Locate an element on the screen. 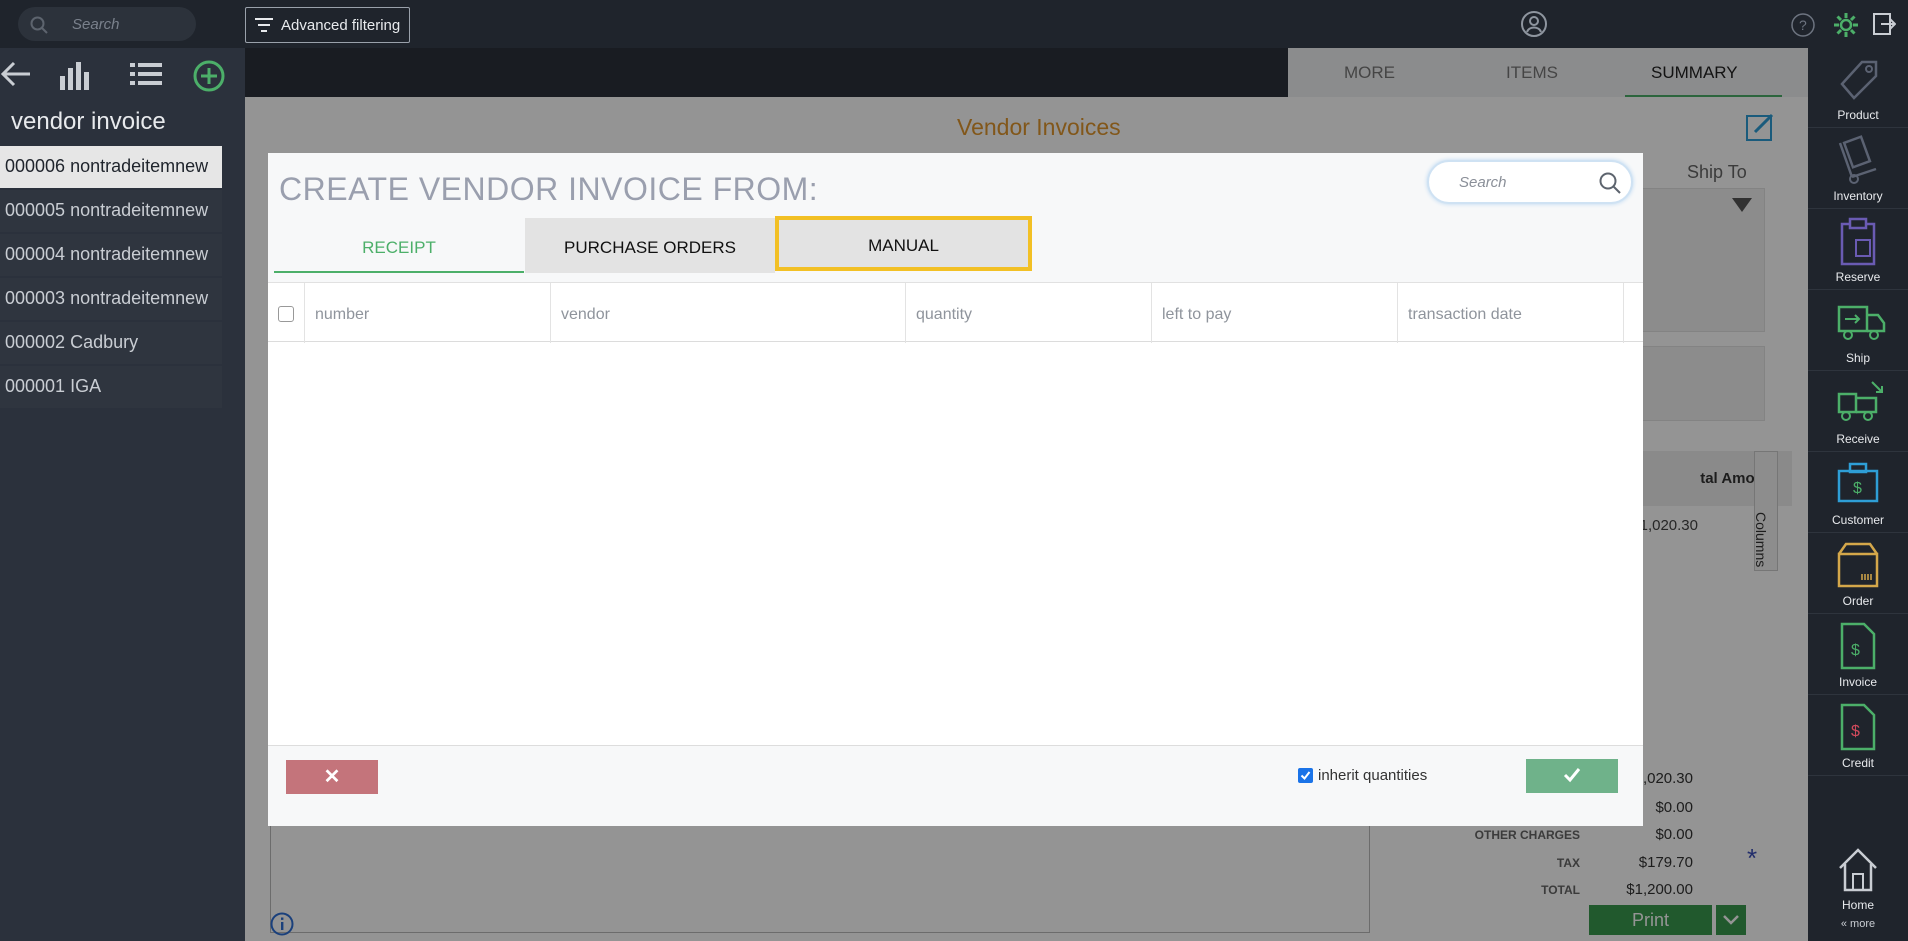  back-arrow-icon is located at coordinates (16, 74).